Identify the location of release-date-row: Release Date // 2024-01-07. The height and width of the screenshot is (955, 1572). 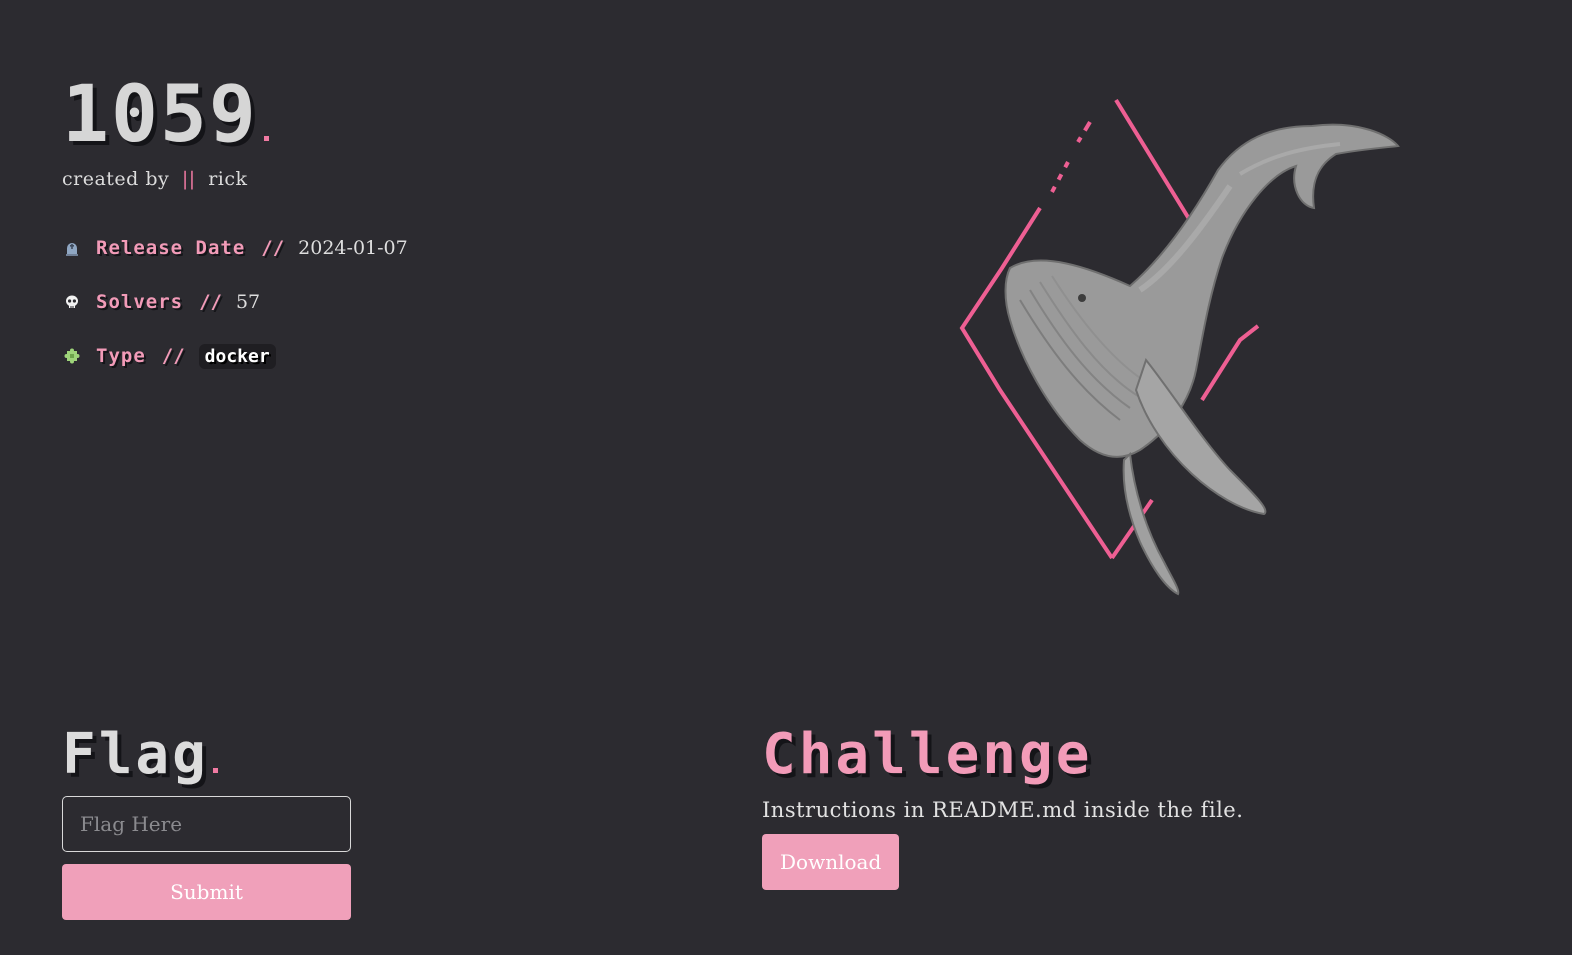
(235, 248).